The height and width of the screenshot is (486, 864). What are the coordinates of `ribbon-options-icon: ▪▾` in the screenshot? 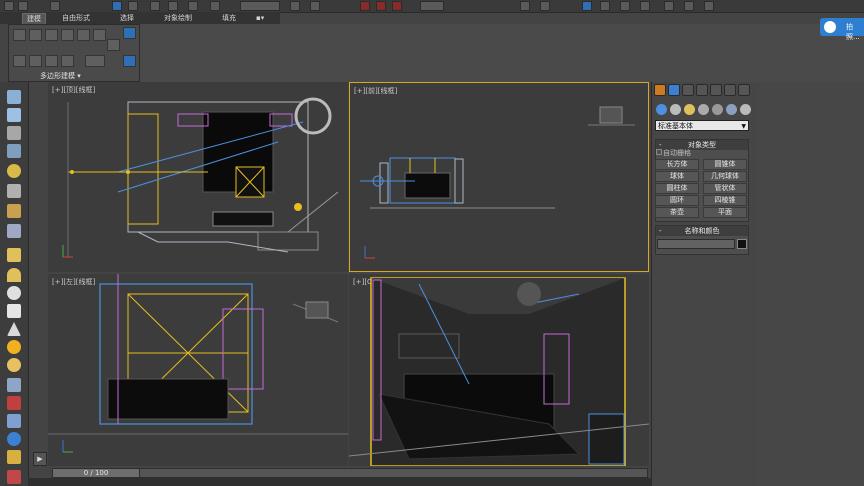 It's located at (260, 18).